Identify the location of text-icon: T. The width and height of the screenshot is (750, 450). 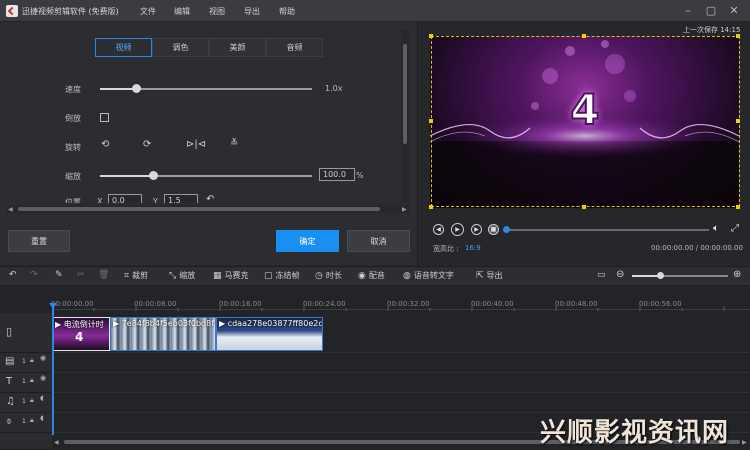
(9, 381).